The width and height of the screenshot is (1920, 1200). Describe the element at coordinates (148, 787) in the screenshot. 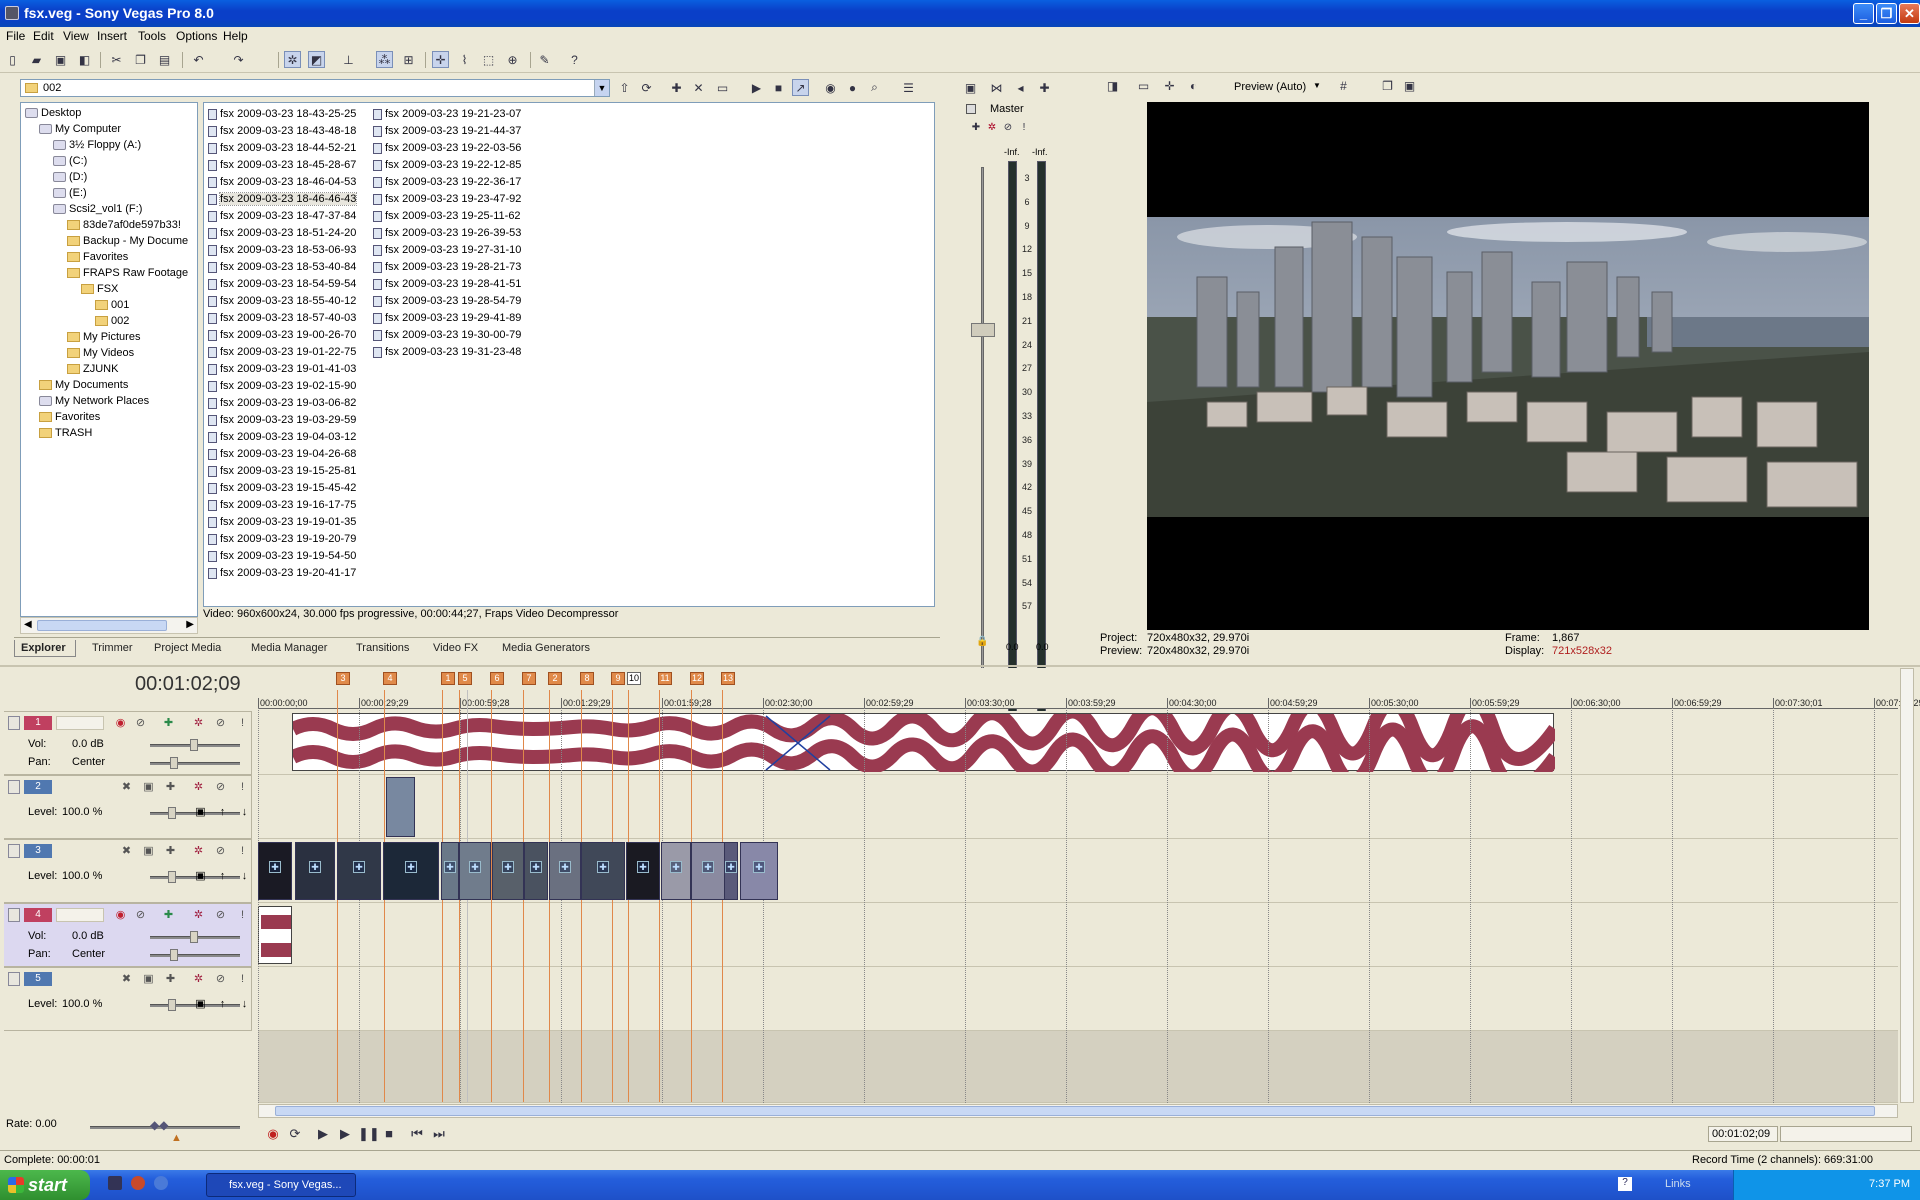

I see `compositing-parent-icon: ▣` at that location.